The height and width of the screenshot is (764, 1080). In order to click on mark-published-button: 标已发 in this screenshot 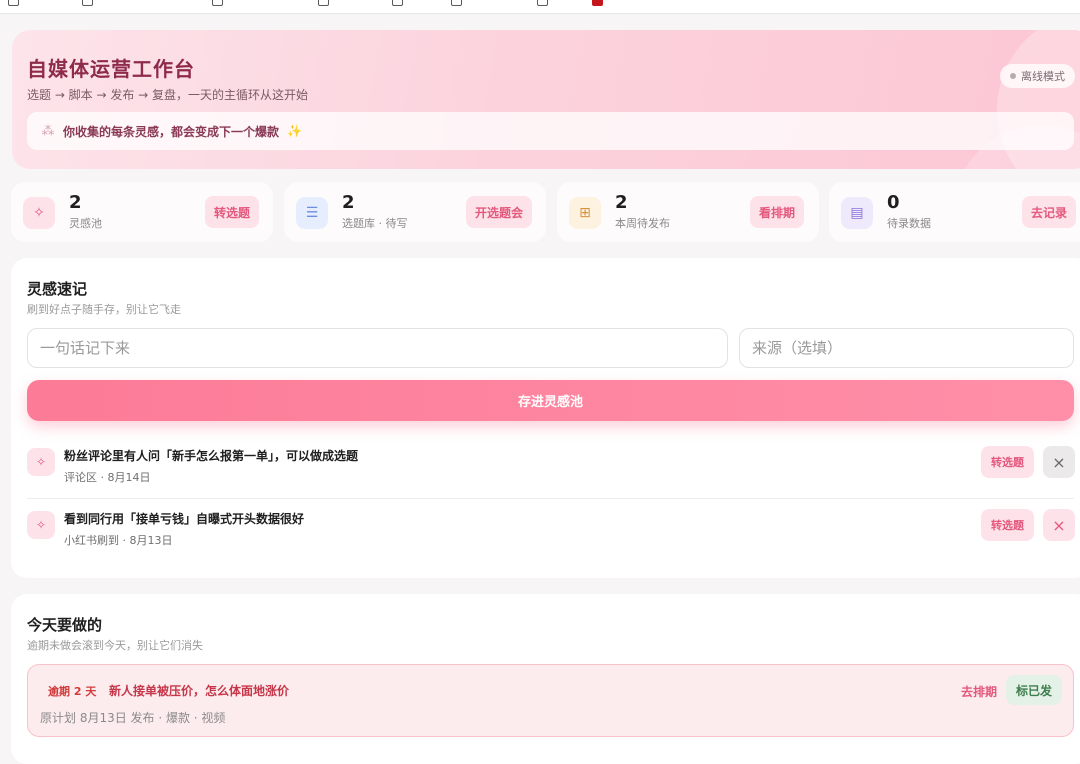, I will do `click(1034, 690)`.